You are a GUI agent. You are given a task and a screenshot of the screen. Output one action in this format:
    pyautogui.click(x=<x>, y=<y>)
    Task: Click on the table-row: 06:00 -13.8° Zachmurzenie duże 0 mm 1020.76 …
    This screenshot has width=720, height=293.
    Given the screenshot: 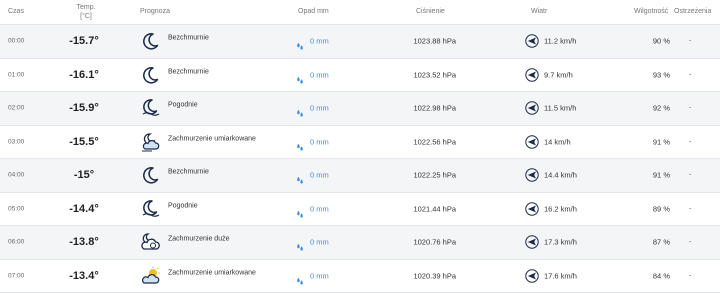 What is the action you would take?
    pyautogui.click(x=360, y=243)
    